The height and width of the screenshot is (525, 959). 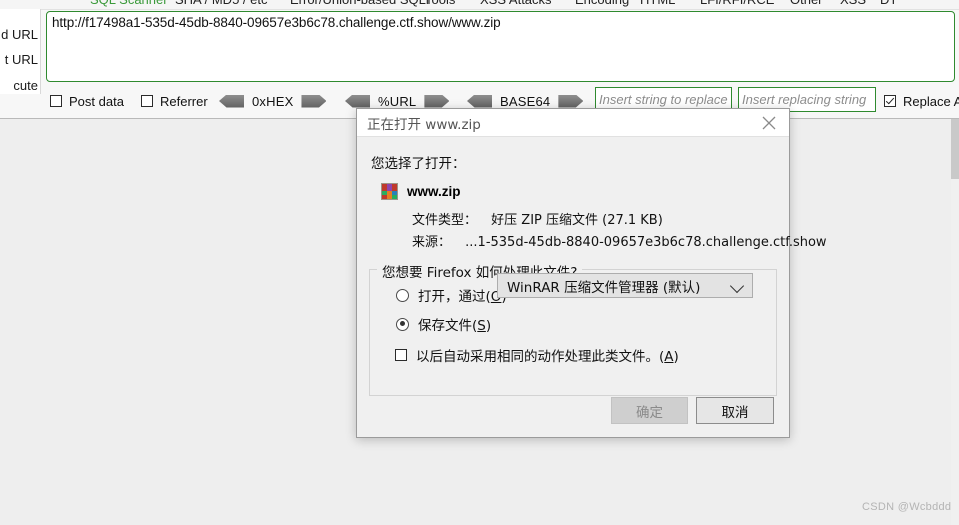 What do you see at coordinates (573, 123) in the screenshot?
I see `dialog-title-bar: 正在打开 www.zip` at bounding box center [573, 123].